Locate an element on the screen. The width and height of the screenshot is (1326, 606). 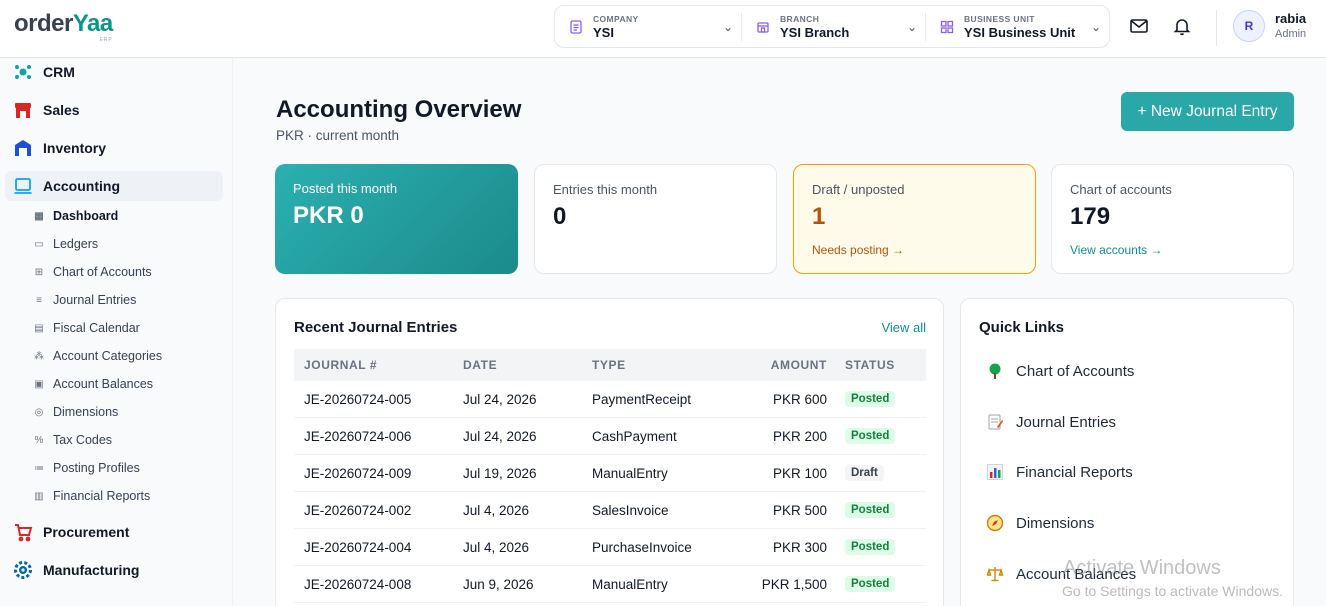
sidebar-subitem-financial-reports: ▥ Financial Reports is located at coordinates (91, 496).